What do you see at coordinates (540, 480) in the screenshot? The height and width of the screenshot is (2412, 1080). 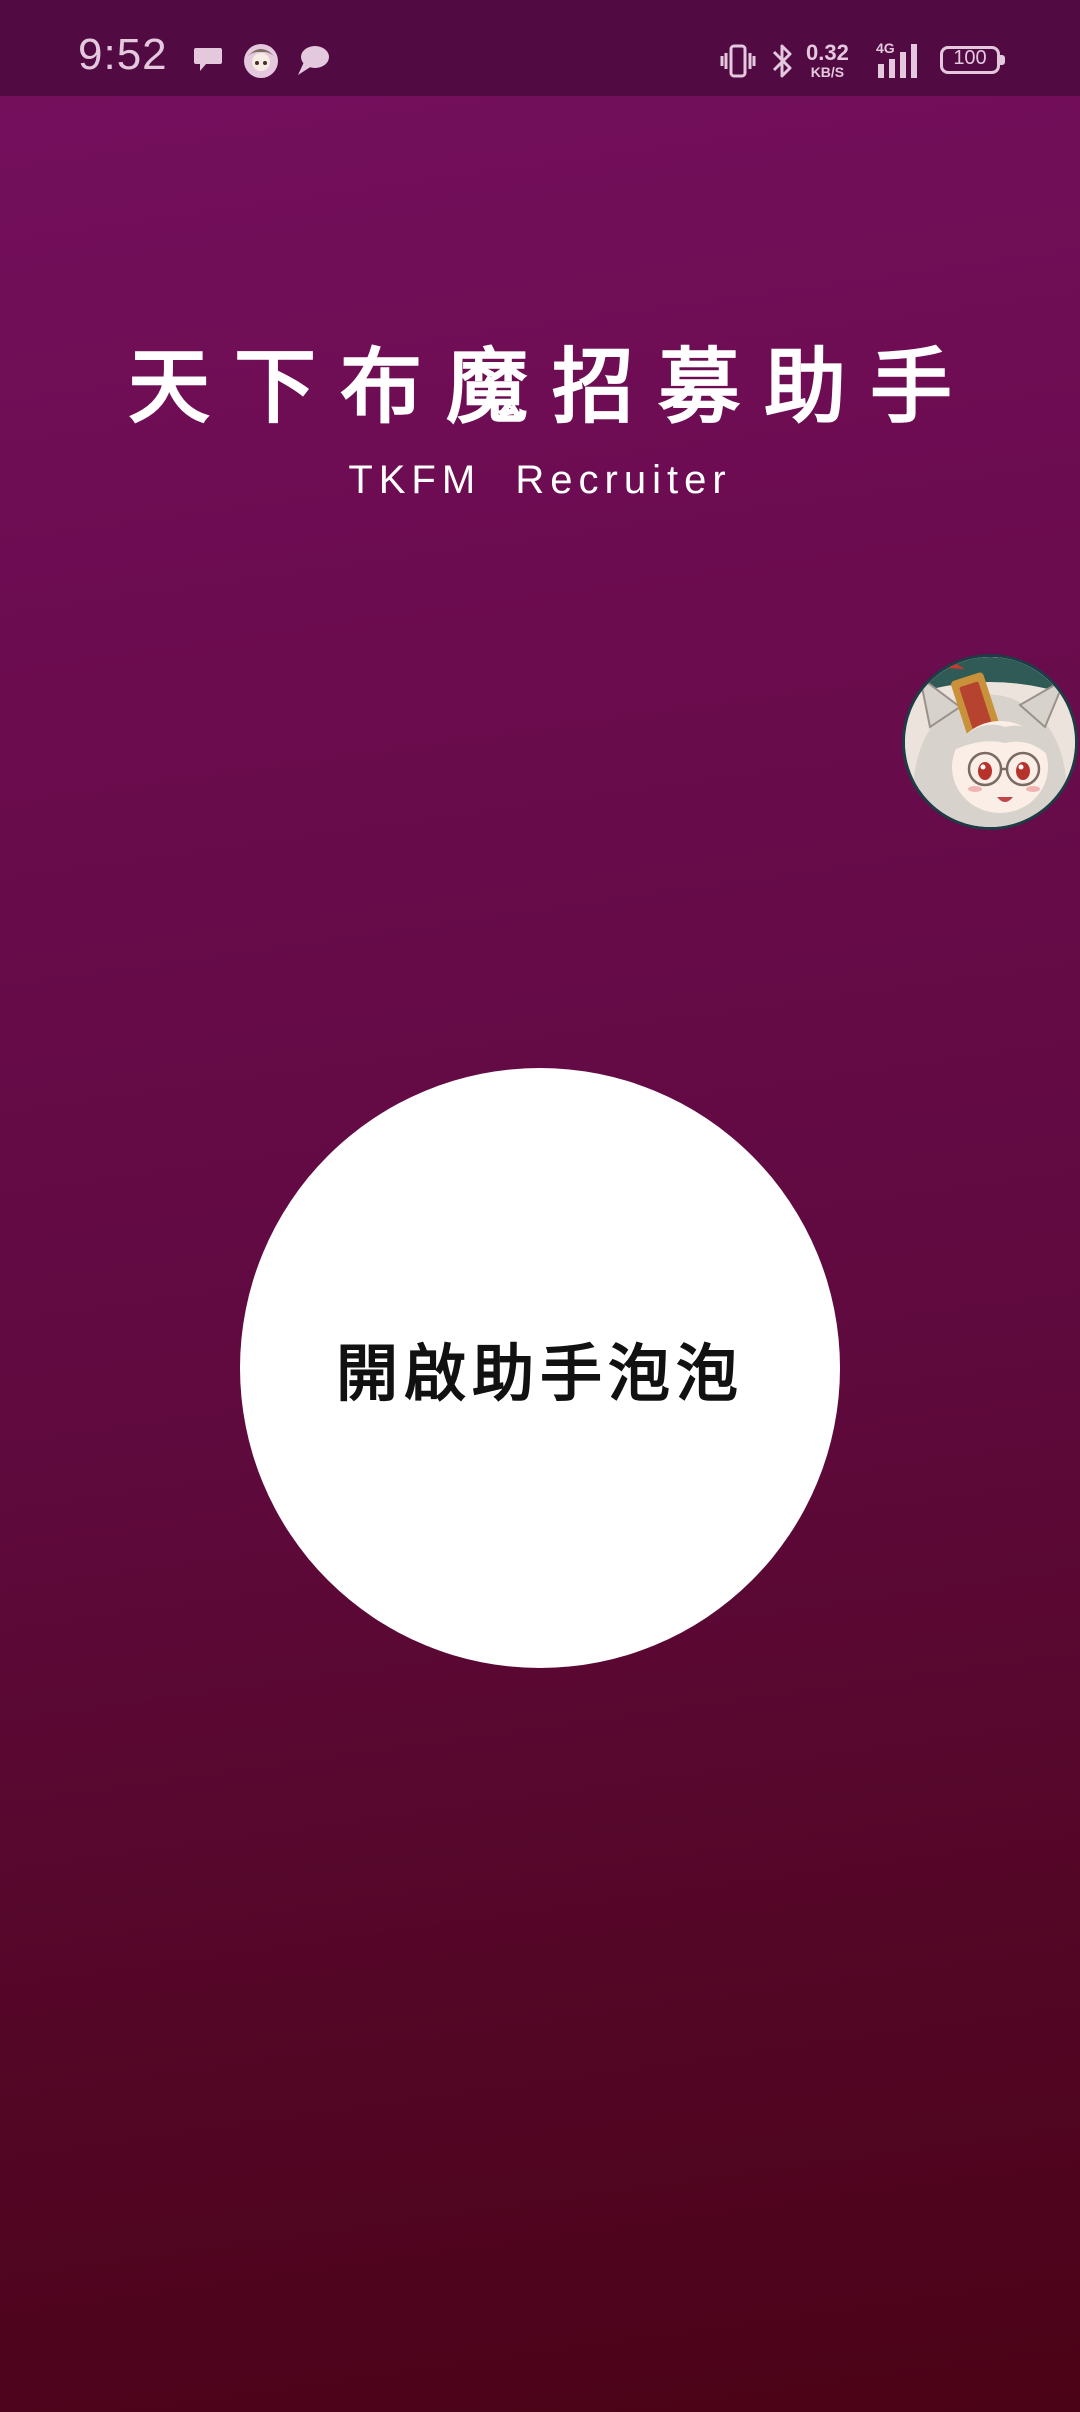 I see `app-subtitle: TKFM Recruiter` at bounding box center [540, 480].